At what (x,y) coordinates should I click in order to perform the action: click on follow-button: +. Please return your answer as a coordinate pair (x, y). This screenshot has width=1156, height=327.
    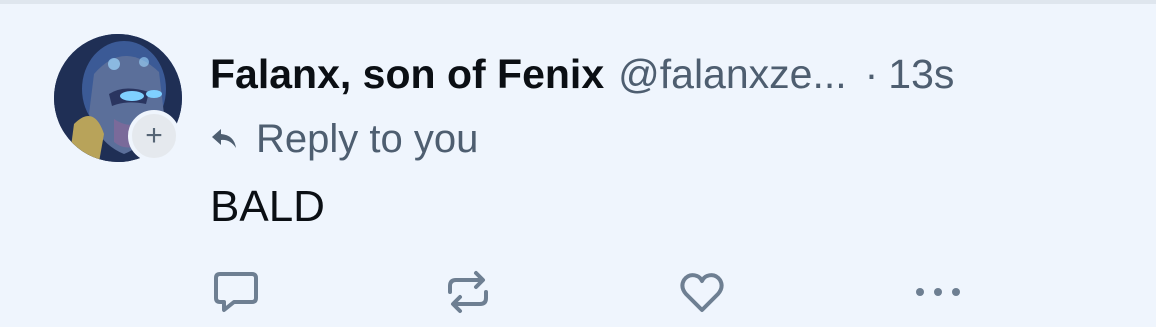
    Looking at the image, I should click on (154, 136).